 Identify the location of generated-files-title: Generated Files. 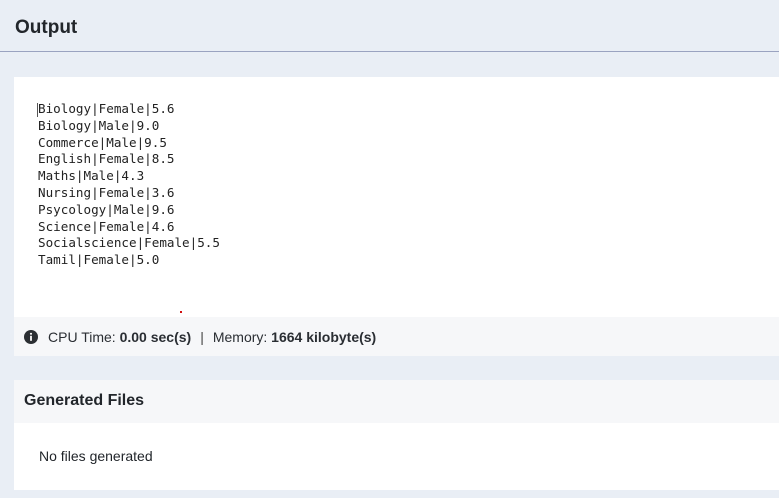
(84, 400).